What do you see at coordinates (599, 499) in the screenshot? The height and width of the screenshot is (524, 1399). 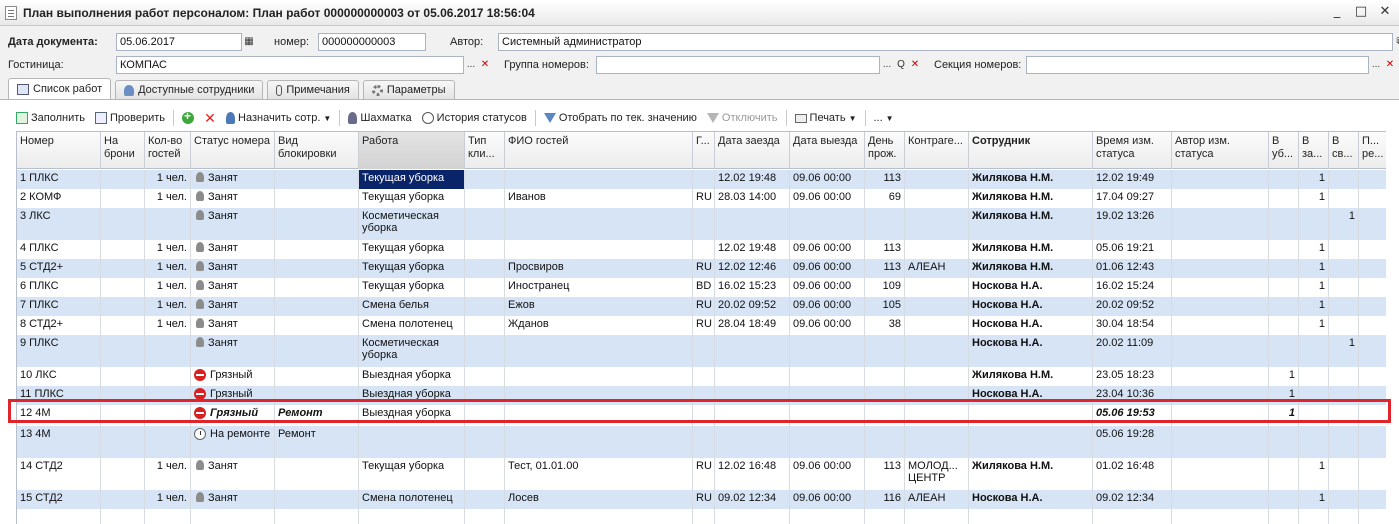 I see `cell-guest-names: Лосев` at bounding box center [599, 499].